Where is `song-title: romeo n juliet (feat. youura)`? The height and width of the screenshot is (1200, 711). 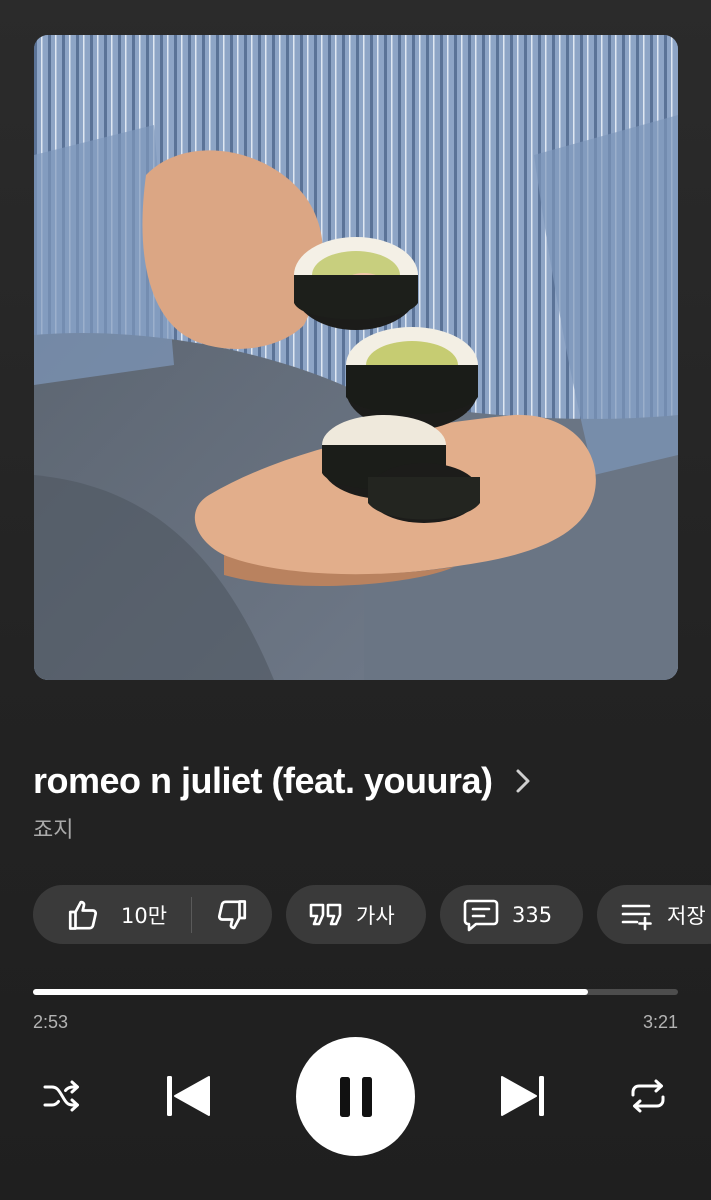 song-title: romeo n juliet (feat. youura) is located at coordinates (263, 780).